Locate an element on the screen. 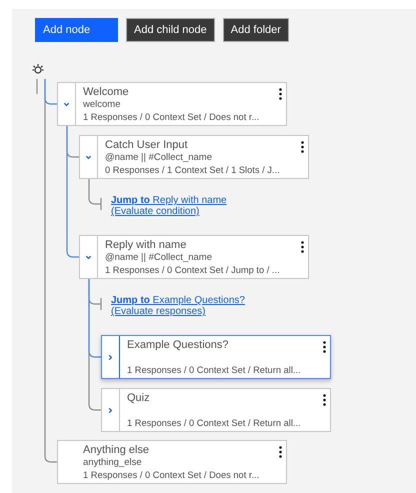  node-condition: anything_else is located at coordinates (112, 463).